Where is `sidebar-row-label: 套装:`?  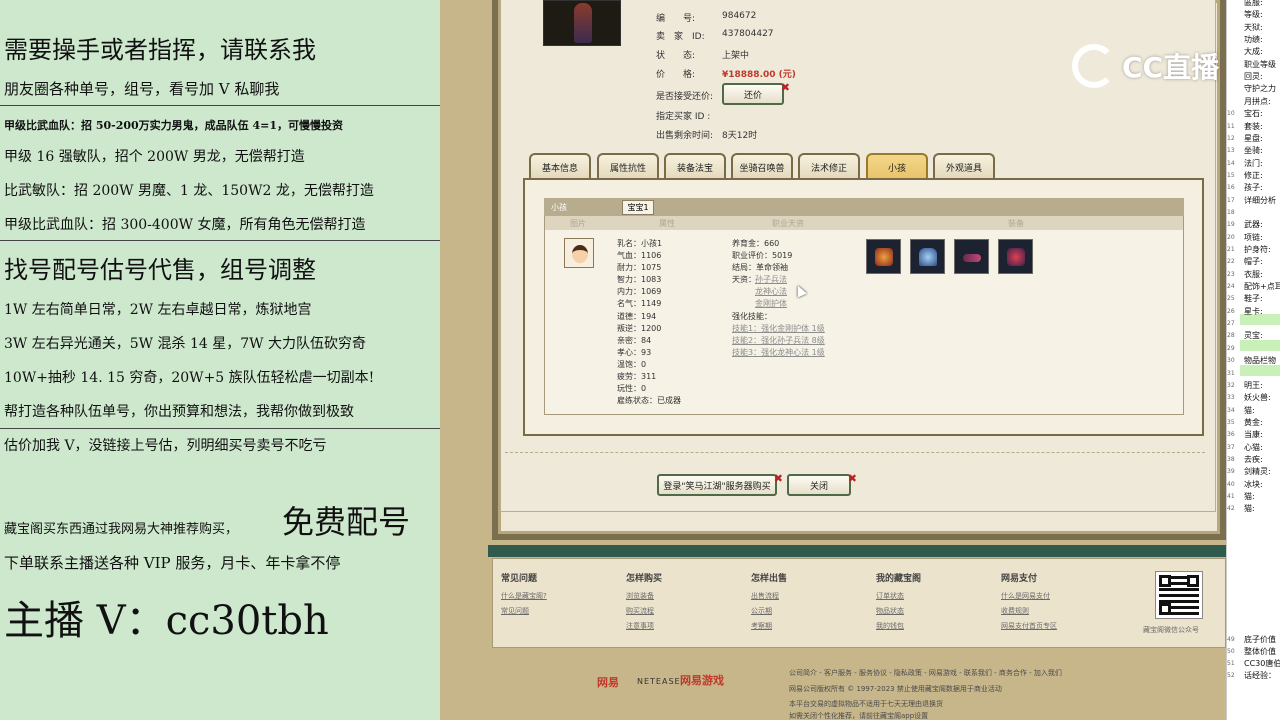 sidebar-row-label: 套装: is located at coordinates (1253, 126).